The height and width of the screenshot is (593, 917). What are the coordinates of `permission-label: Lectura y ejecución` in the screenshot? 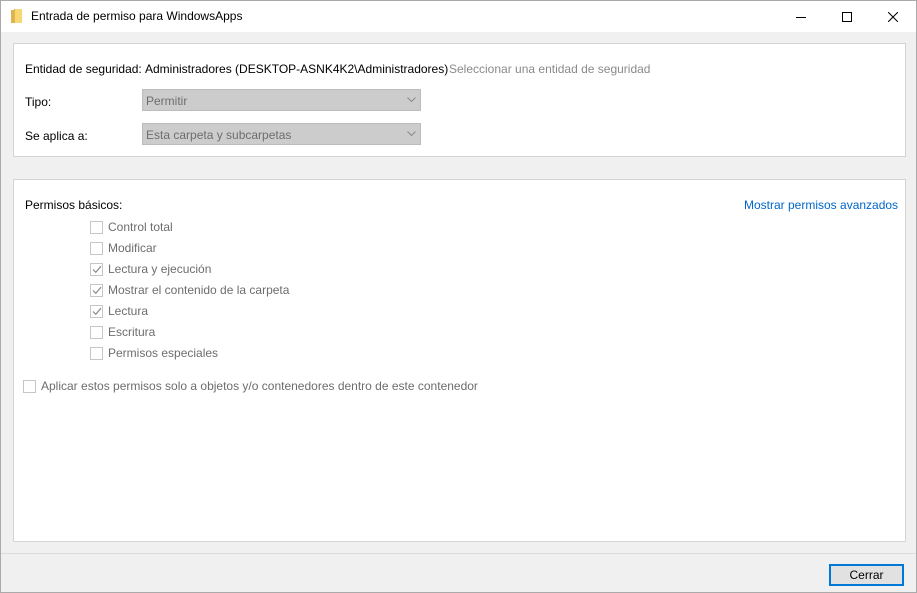 It's located at (160, 269).